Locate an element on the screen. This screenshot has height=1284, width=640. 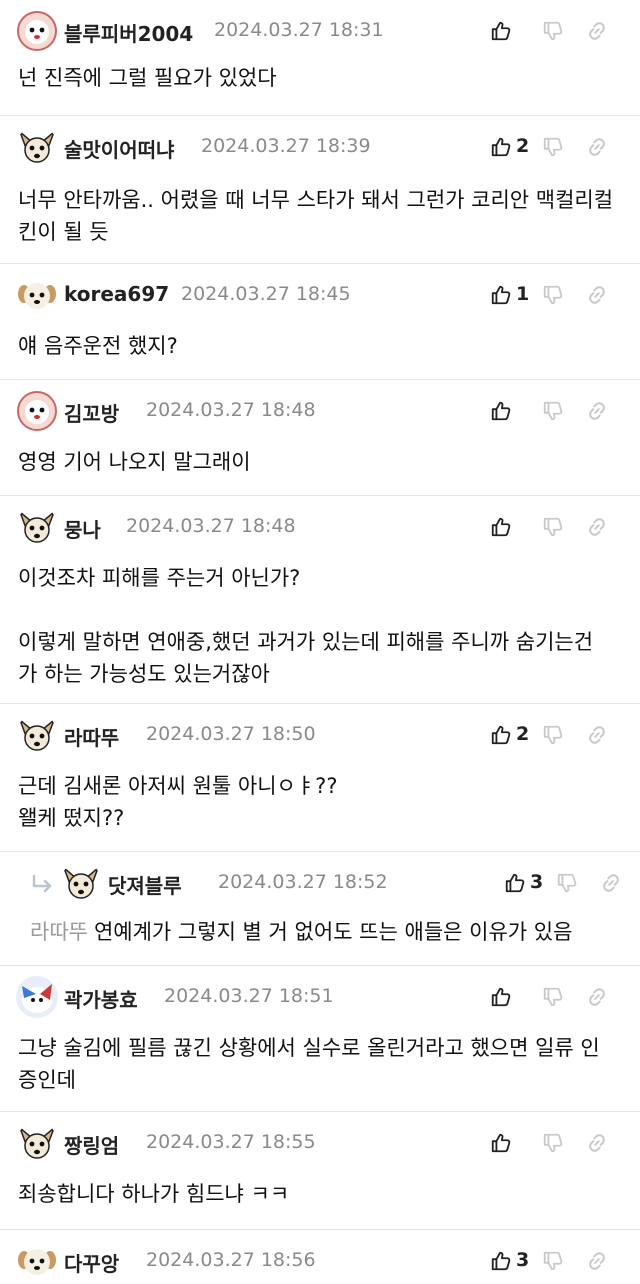
comment-body: 영영 기어 나오지 말그래이 is located at coordinates (318, 462).